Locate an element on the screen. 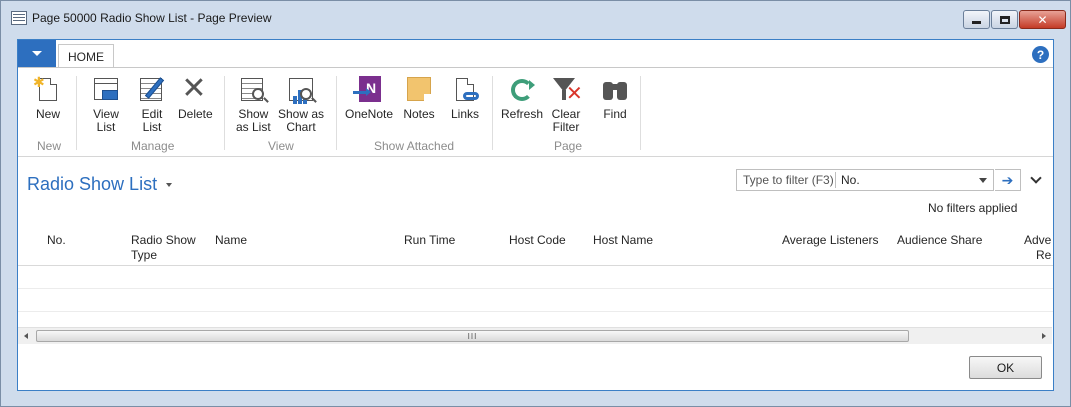  ribbon-group-label: New is located at coordinates (49, 146).